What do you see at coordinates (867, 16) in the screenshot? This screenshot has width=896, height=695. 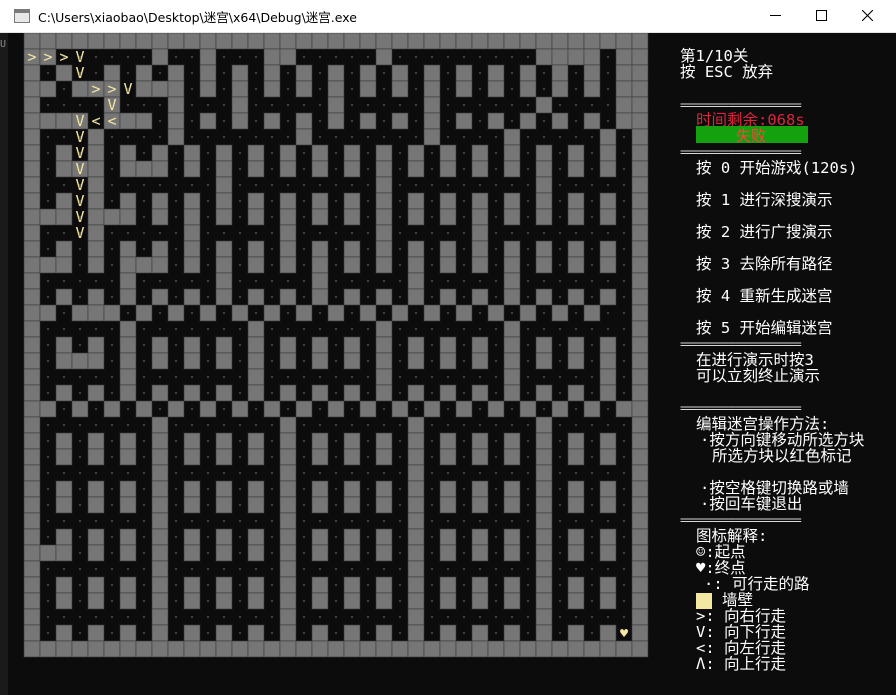 I see `close-button` at bounding box center [867, 16].